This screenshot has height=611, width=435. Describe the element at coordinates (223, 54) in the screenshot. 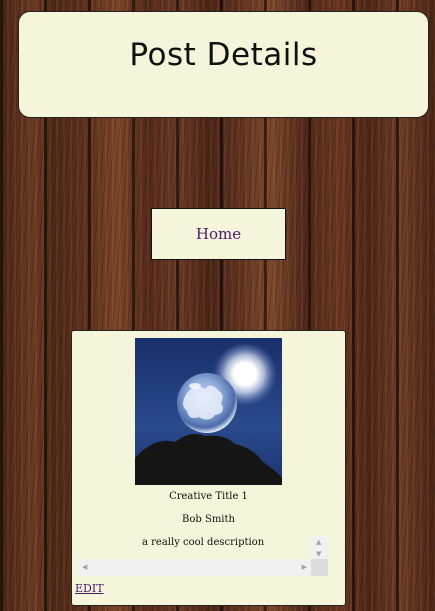

I see `page-title: Post Details` at that location.